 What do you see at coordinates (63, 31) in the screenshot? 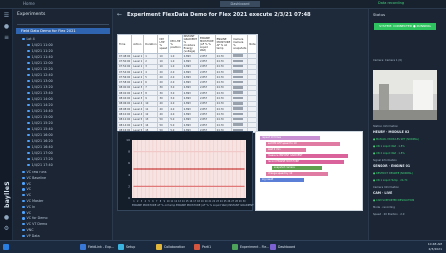
I see `sidebar-selected-item: Field Data Demo for Flex 2021` at bounding box center [63, 31].